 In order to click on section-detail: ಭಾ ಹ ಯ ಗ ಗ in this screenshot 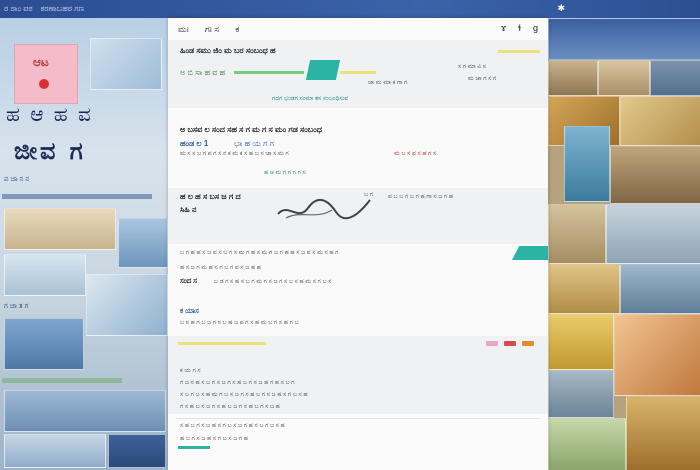, I will do `click(254, 143)`.